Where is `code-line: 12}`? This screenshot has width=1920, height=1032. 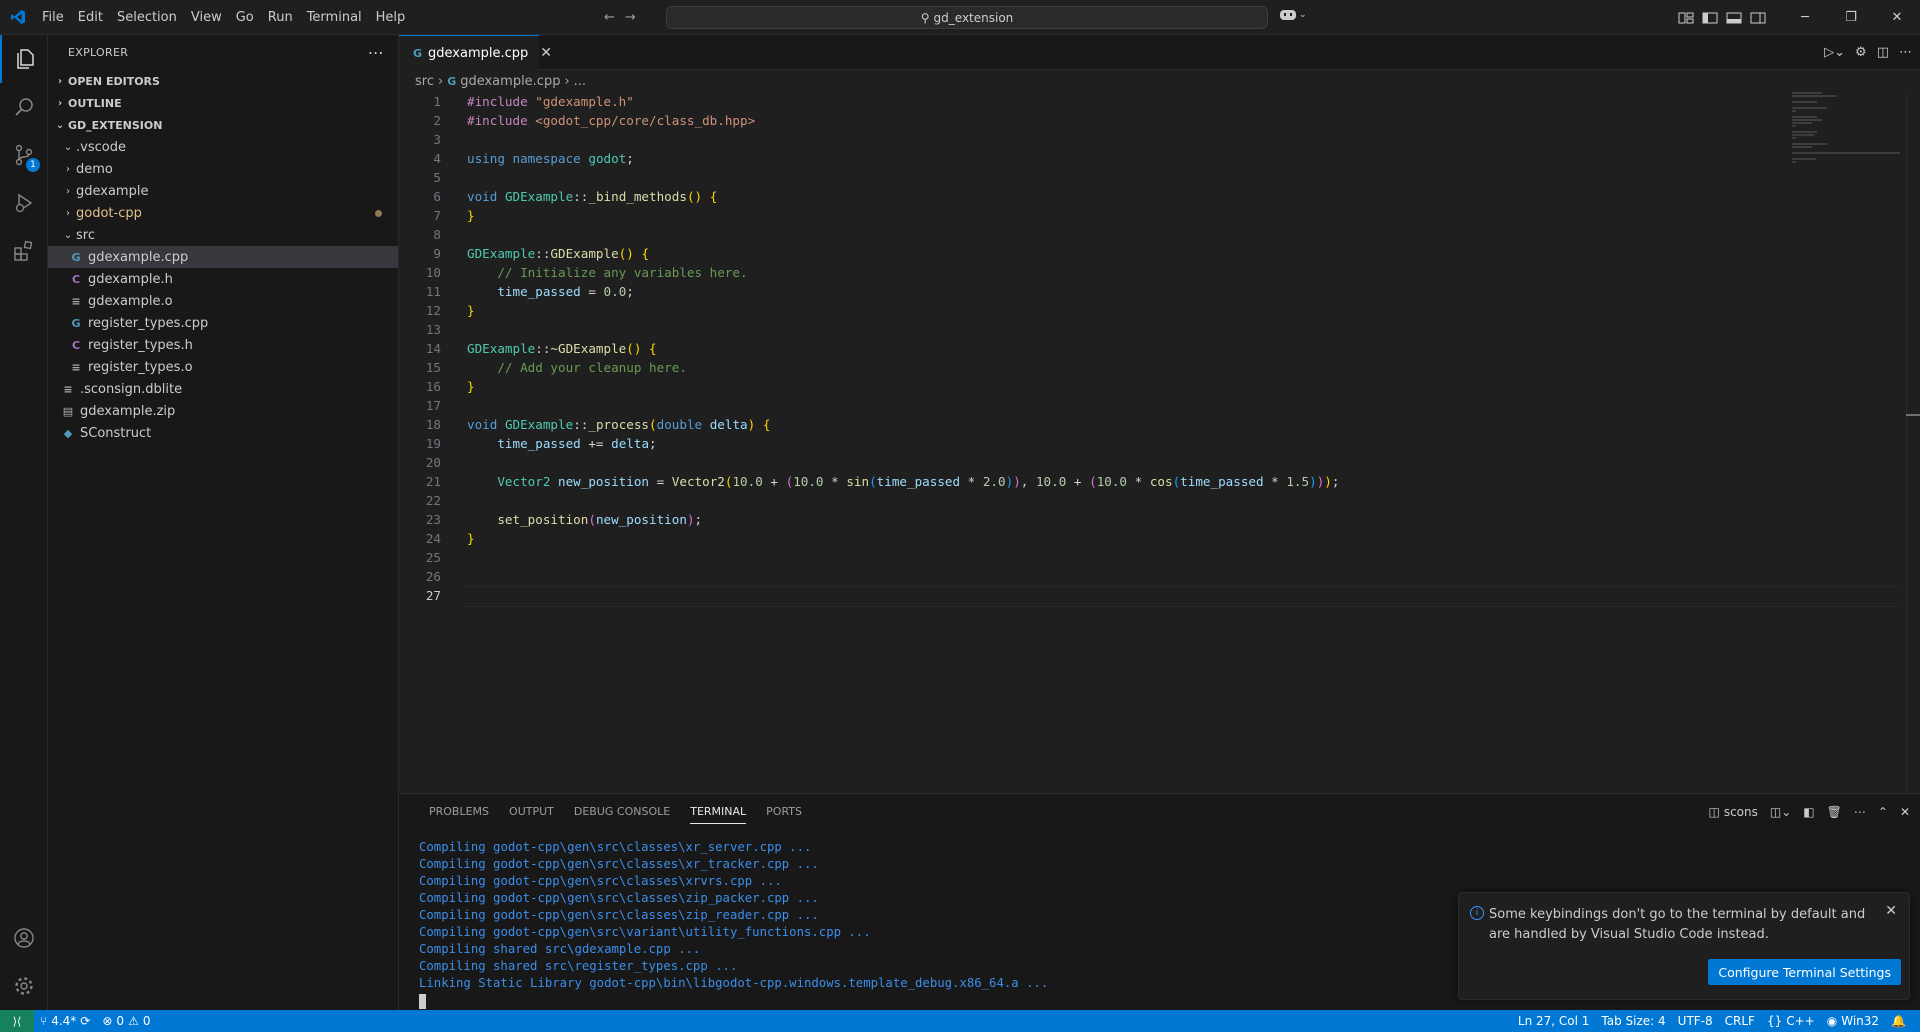 code-line: 12} is located at coordinates (1149, 310).